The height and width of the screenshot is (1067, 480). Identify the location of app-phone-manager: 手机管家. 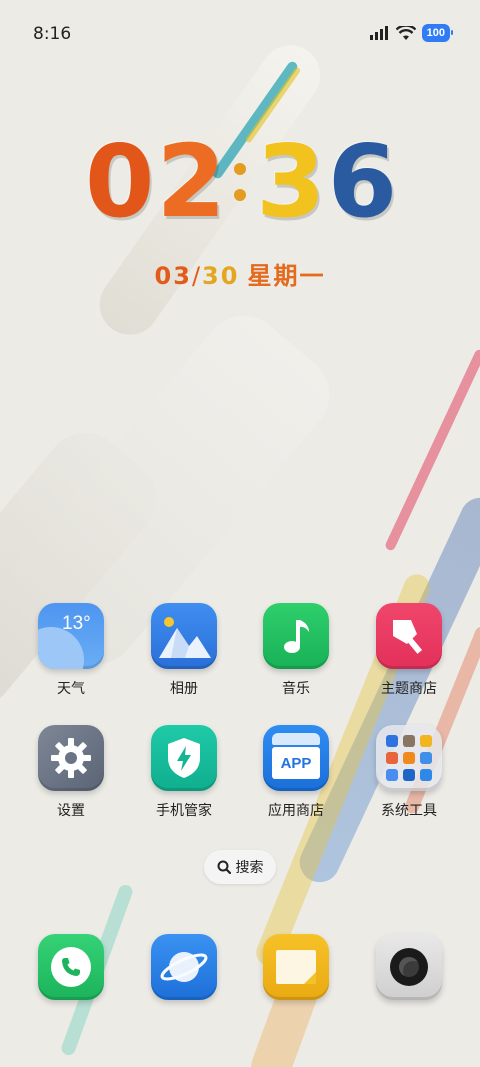
(184, 772).